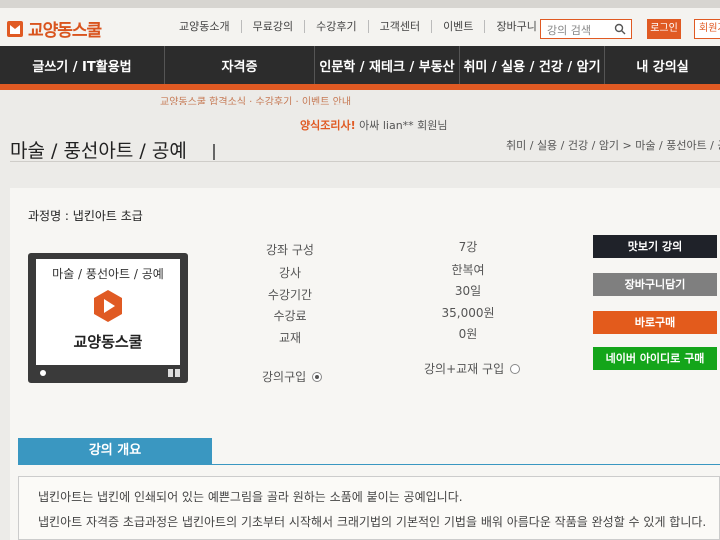  I want to click on site-logo: 교양동스쿨, so click(54, 28).